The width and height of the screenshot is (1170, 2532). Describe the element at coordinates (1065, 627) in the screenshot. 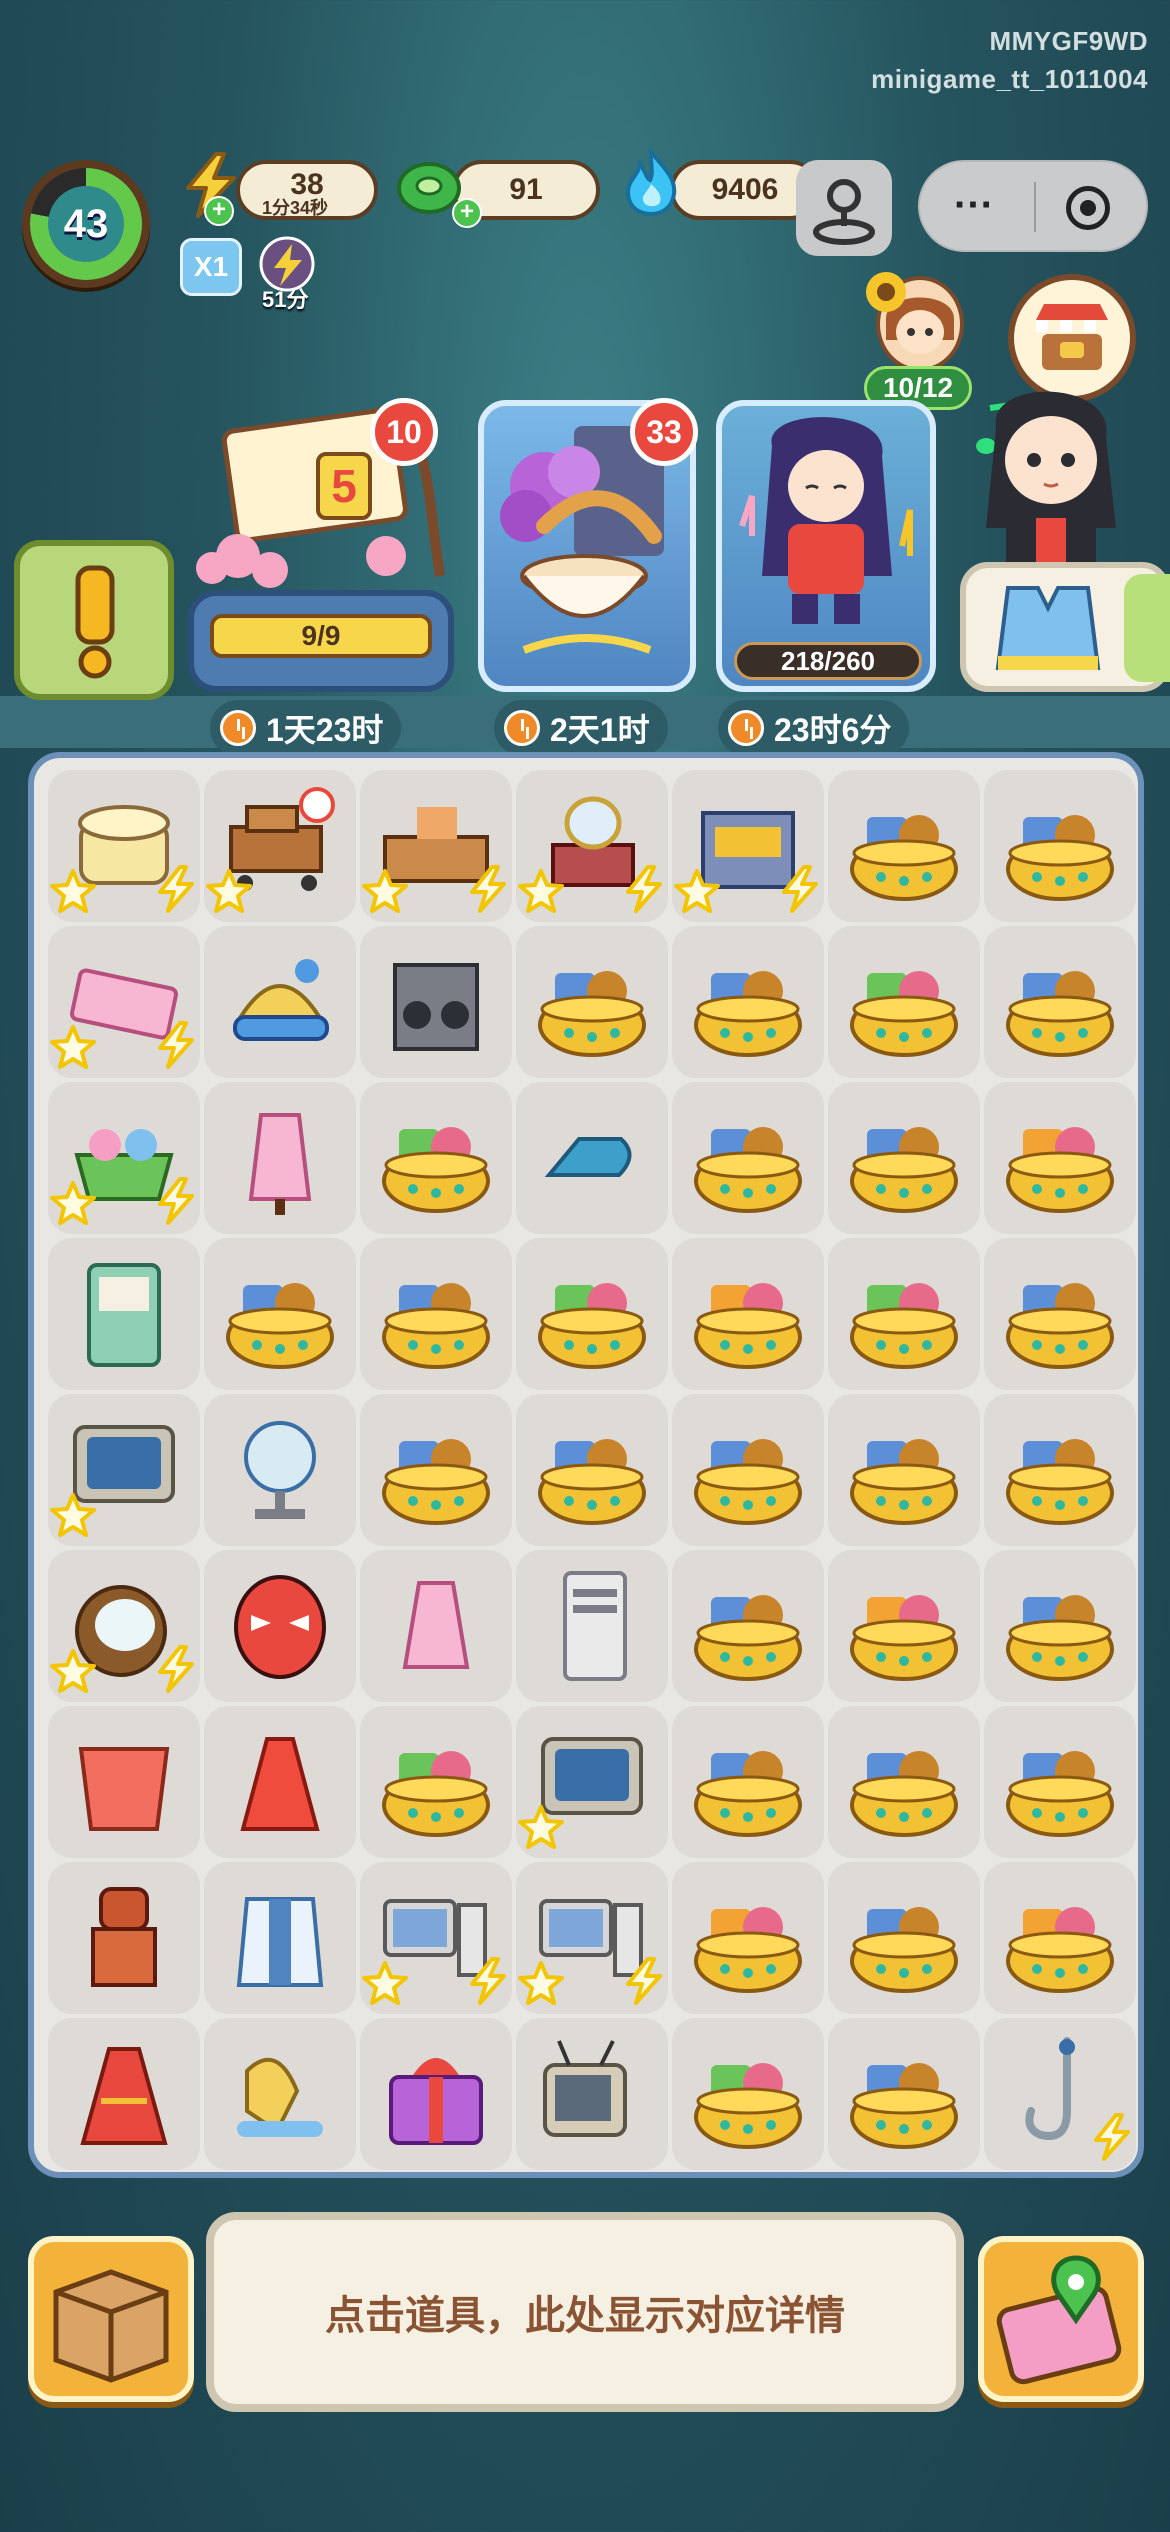

I see `clothing-order-card` at that location.